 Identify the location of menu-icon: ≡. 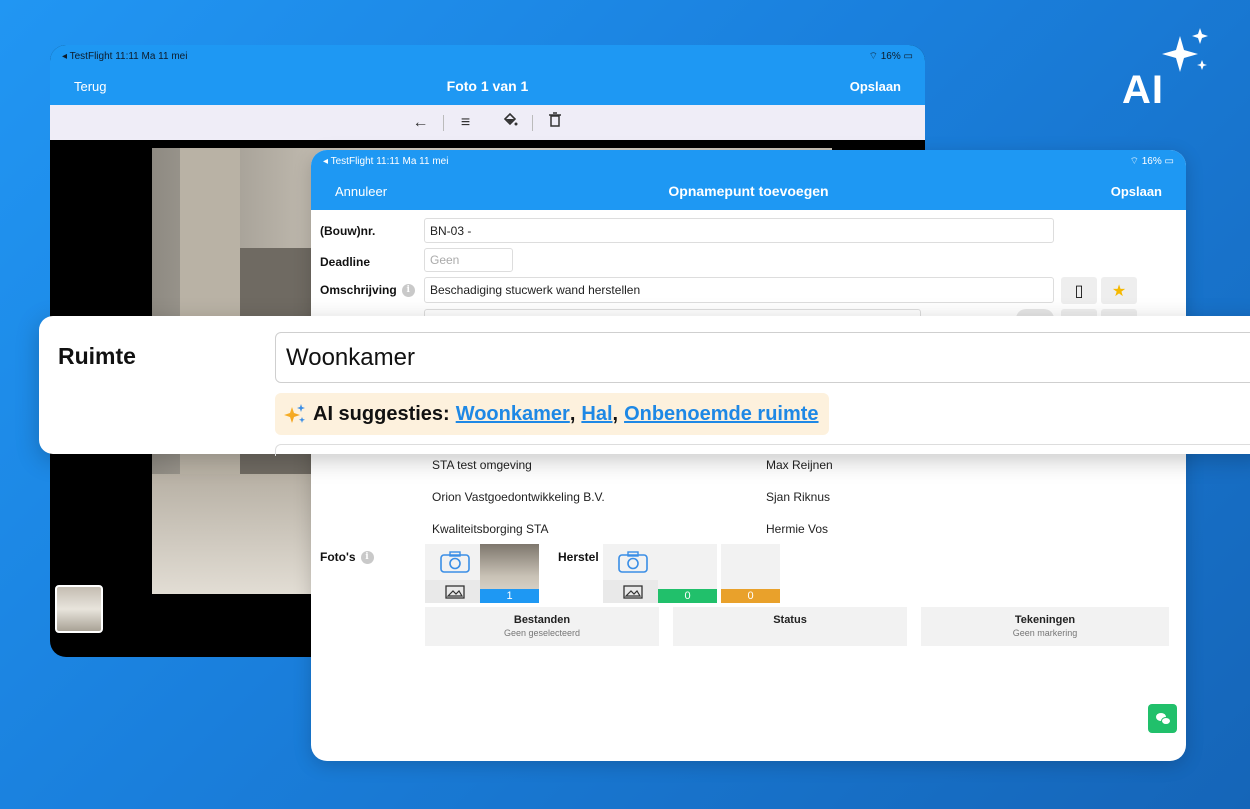
(466, 123).